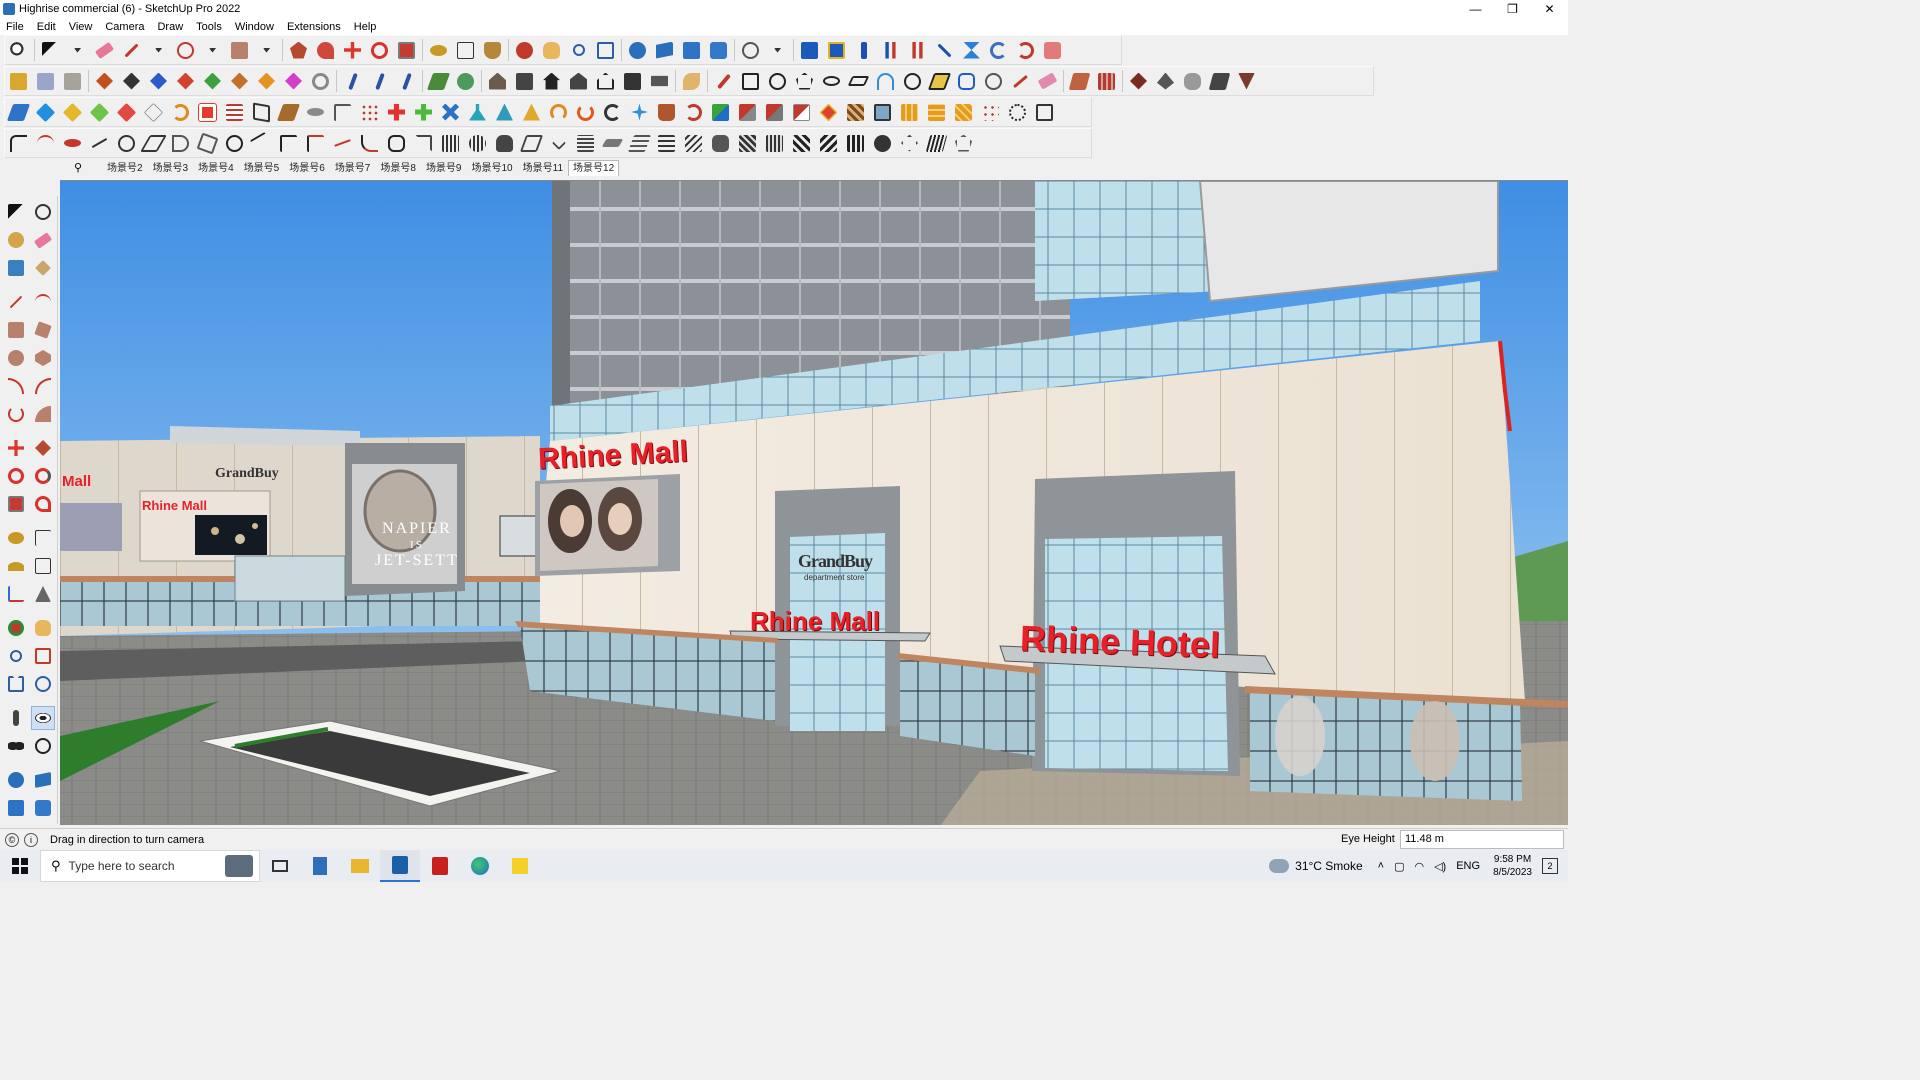 Image resolution: width=1920 pixels, height=1080 pixels. What do you see at coordinates (858, 81) in the screenshot?
I see `plugin-shape-5-icon` at bounding box center [858, 81].